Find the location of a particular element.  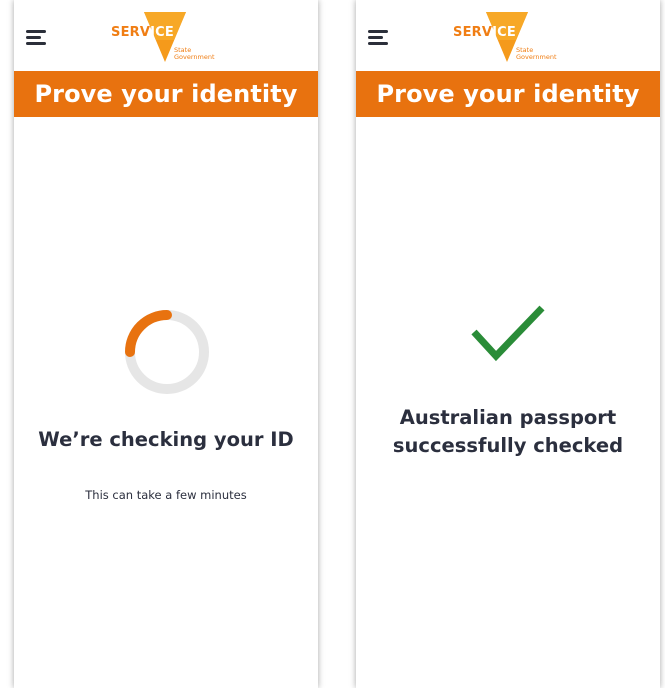

loading-spinner-icon is located at coordinates (167, 352).